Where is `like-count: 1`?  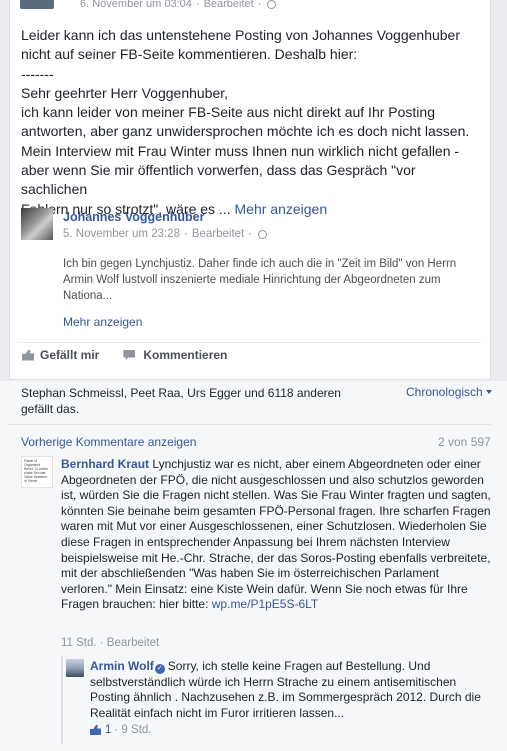
like-count: 1 is located at coordinates (108, 730).